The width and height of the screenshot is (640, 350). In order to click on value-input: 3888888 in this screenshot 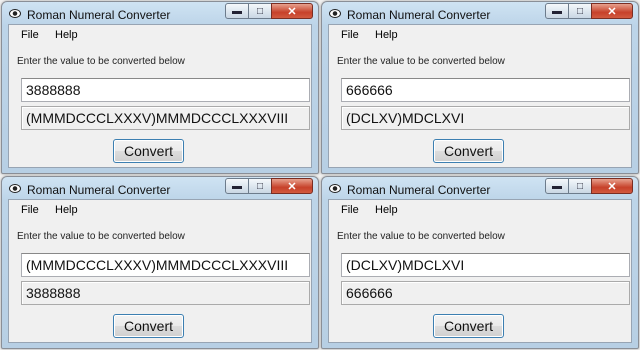, I will do `click(165, 90)`.